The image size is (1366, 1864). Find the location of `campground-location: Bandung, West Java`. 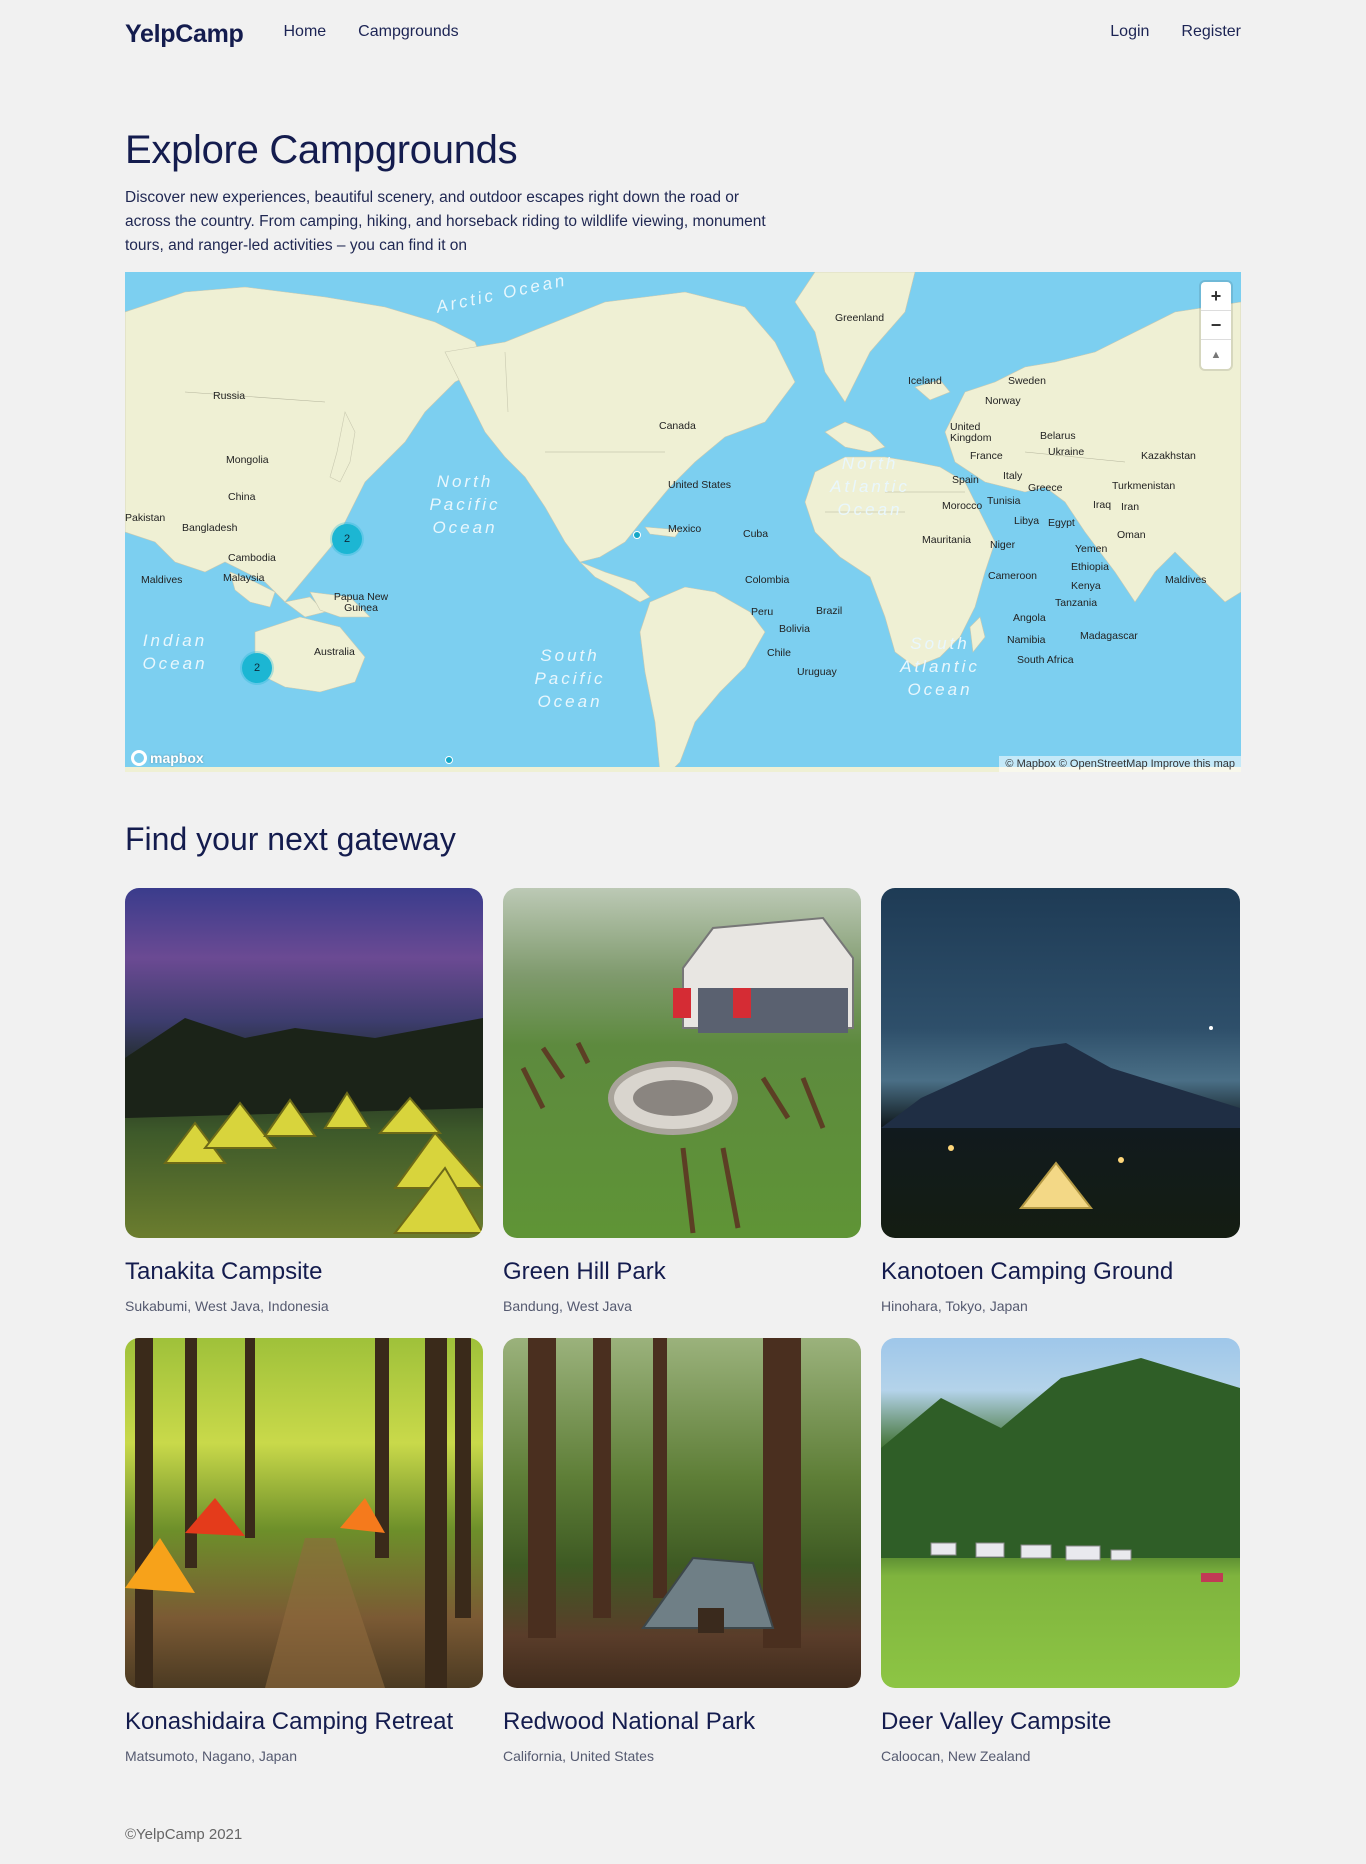

campground-location: Bandung, West Java is located at coordinates (567, 1306).